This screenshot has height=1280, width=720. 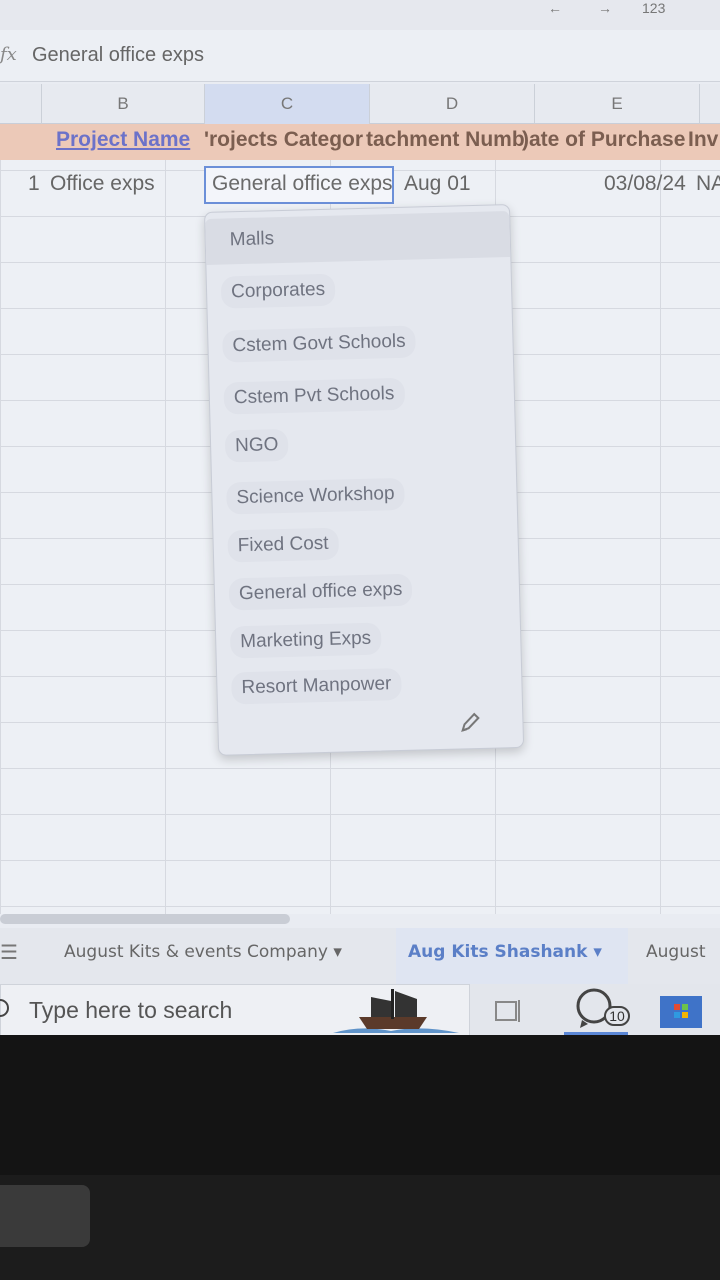 I want to click on row-header-corner, so click(x=21, y=104).